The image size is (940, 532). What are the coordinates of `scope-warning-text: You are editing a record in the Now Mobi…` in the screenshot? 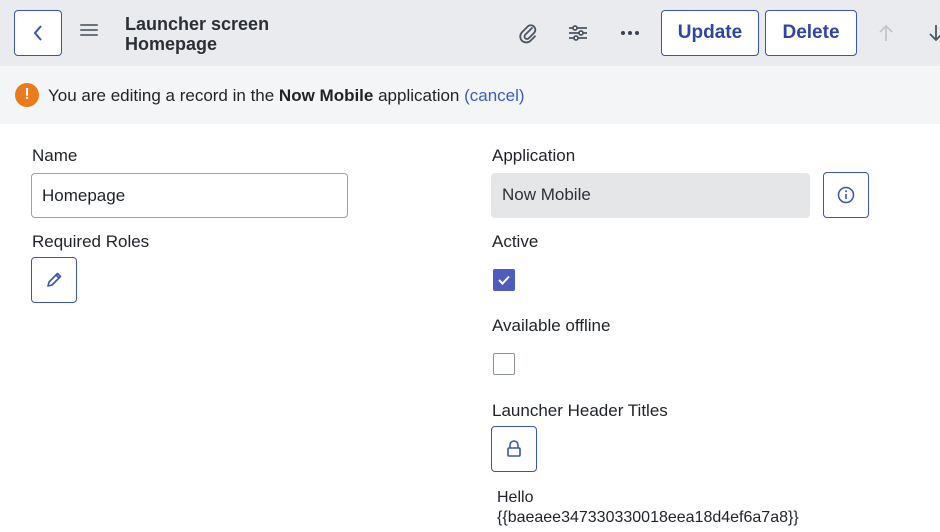 It's located at (286, 96).